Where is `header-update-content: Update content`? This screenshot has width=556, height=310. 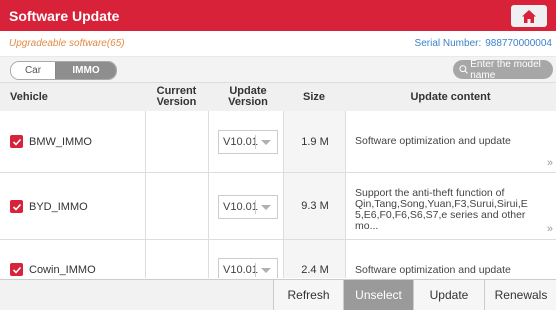
header-update-content: Update content is located at coordinates (450, 96).